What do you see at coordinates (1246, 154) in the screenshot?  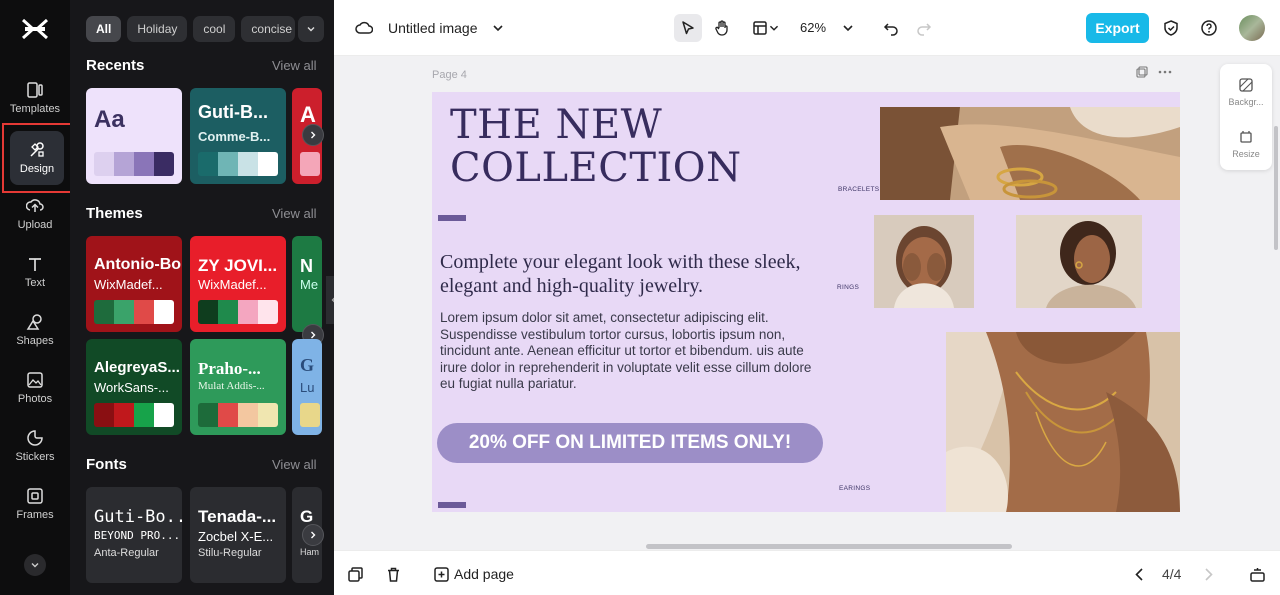 I see `resize-label: Resize` at bounding box center [1246, 154].